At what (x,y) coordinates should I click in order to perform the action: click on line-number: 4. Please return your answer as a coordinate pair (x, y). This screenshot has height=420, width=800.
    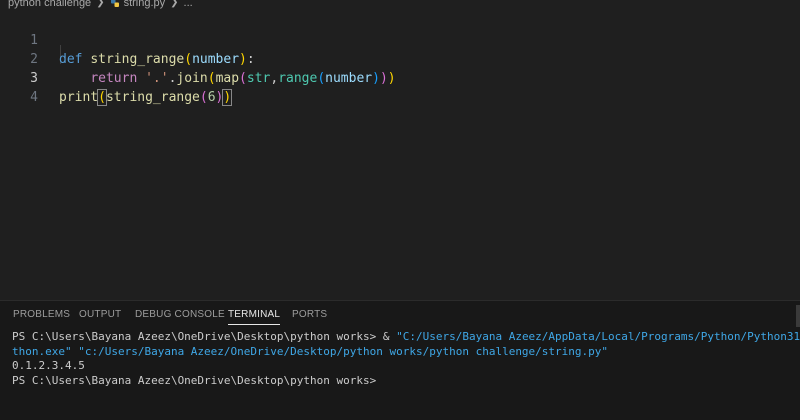
    Looking at the image, I should click on (34, 97).